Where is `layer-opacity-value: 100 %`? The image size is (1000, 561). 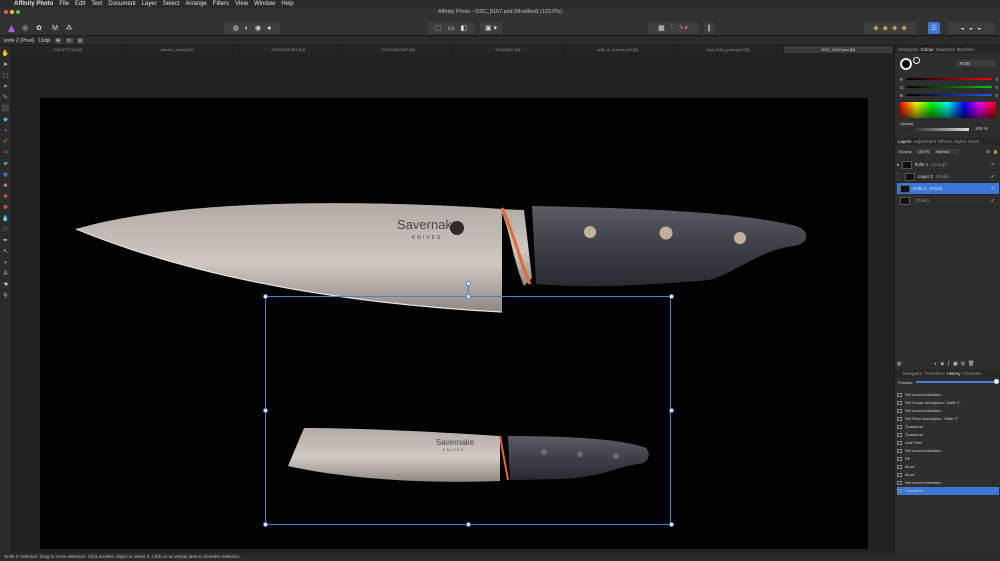 layer-opacity-value: 100 % is located at coordinates (923, 151).